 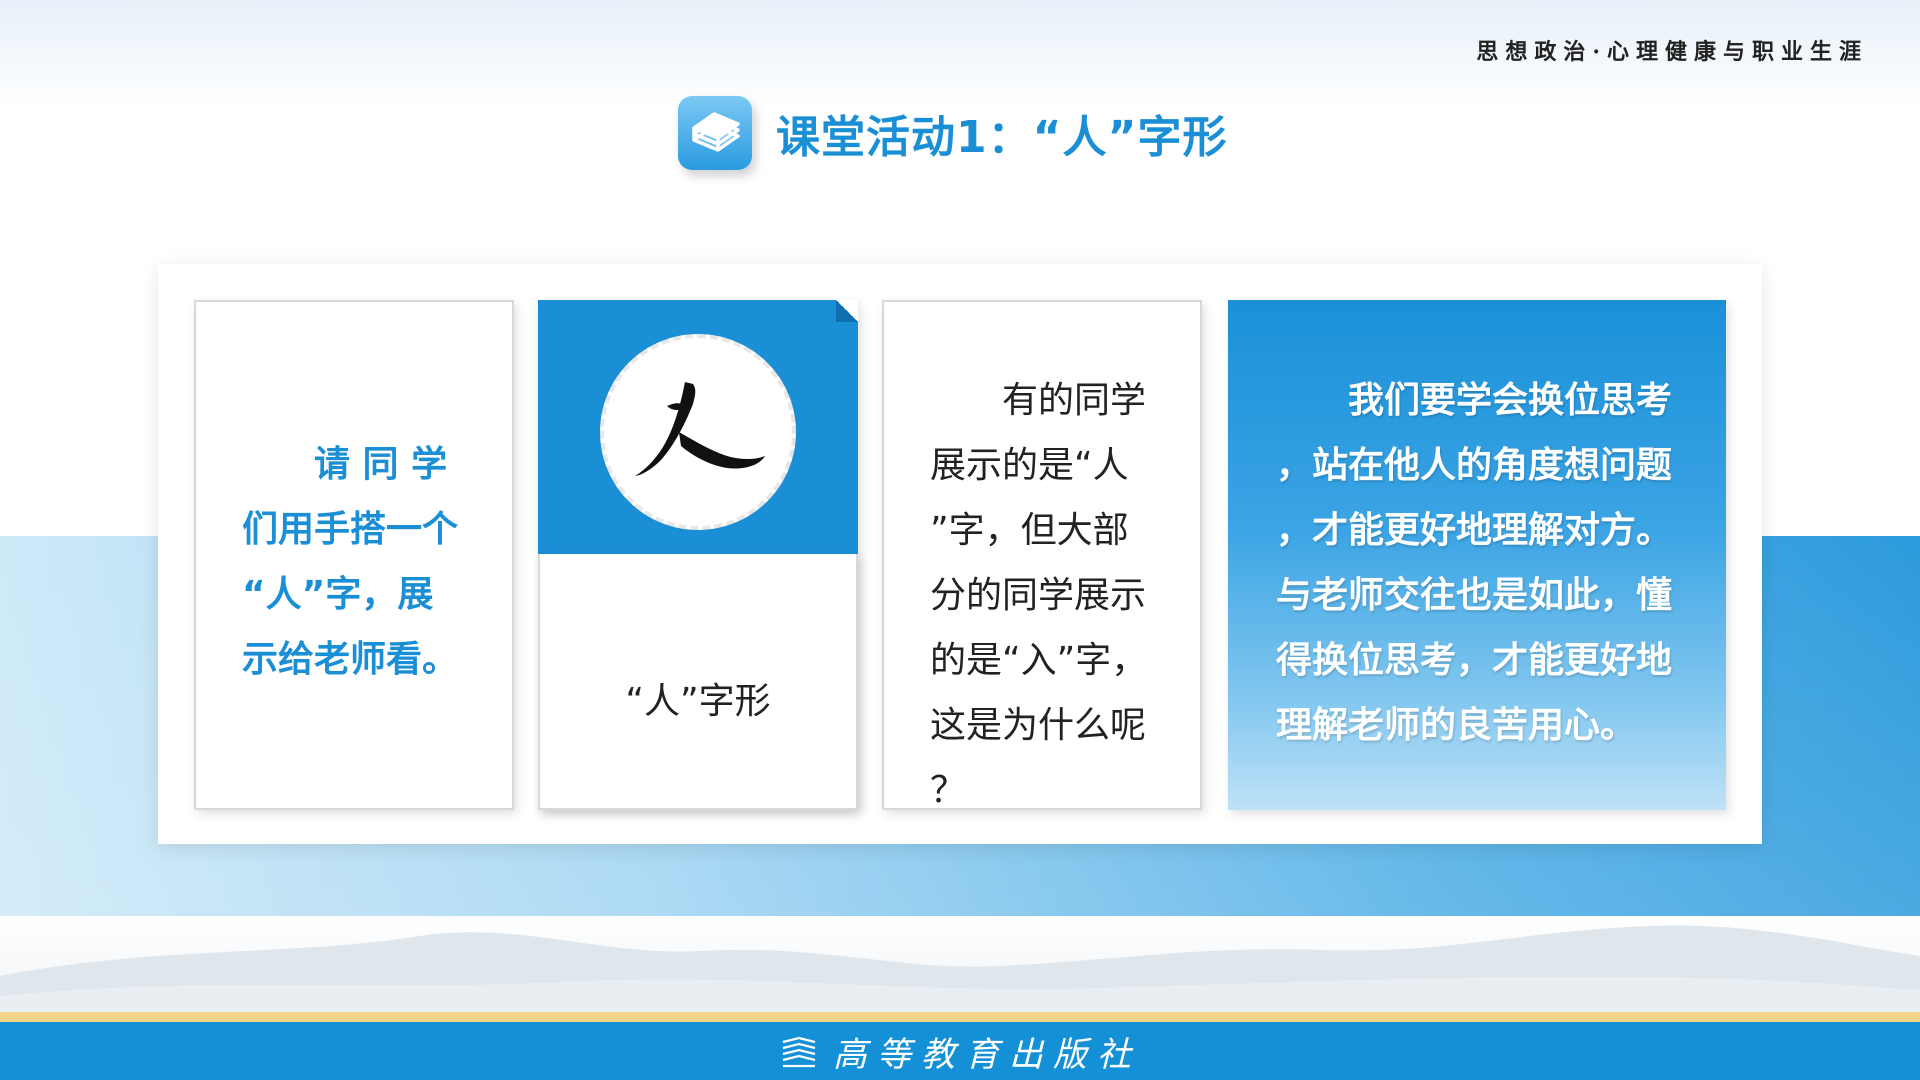 What do you see at coordinates (698, 701) in the screenshot?
I see `character-caption: “人”字形` at bounding box center [698, 701].